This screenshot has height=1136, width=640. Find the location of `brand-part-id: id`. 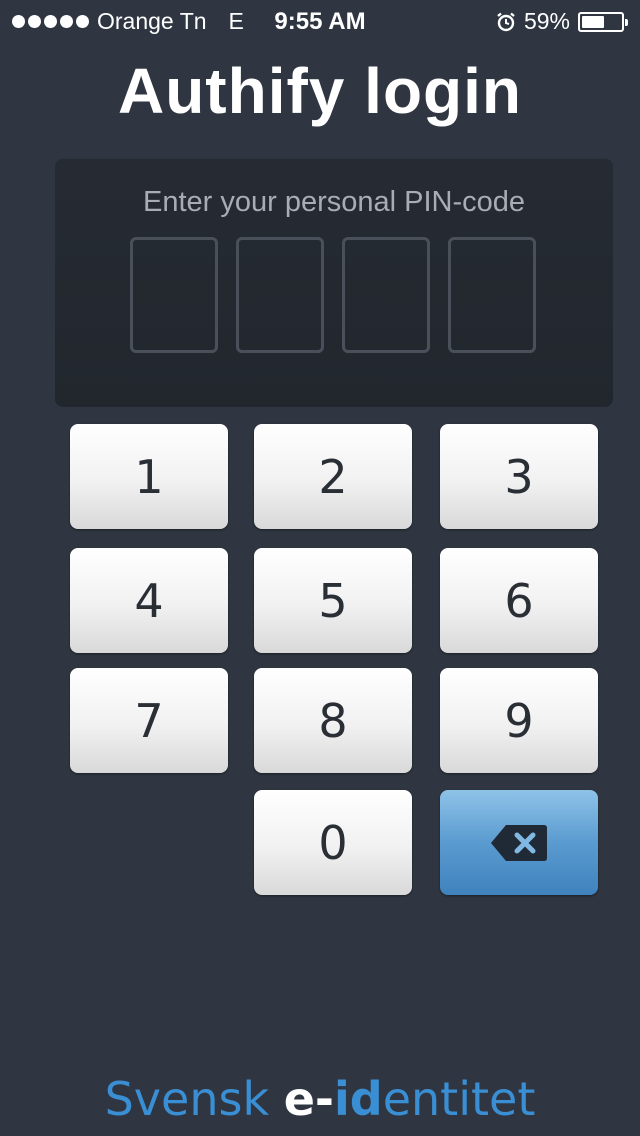

brand-part-id: id is located at coordinates (358, 1099).